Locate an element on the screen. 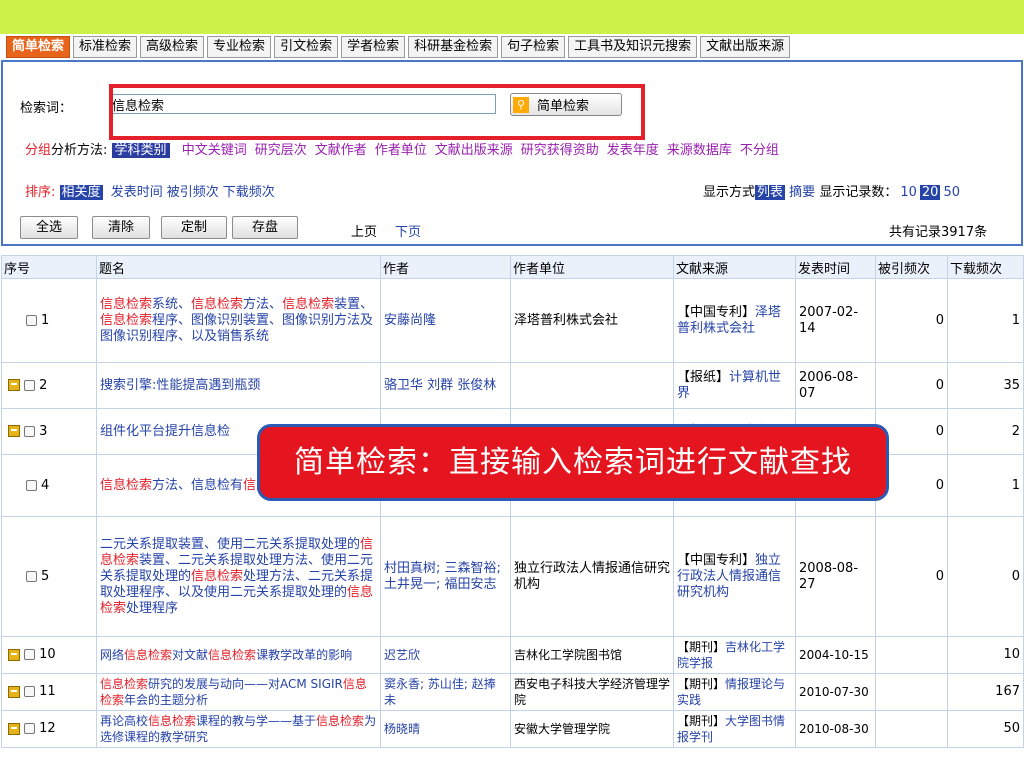  tab-8: 工具书及知识元搜索 is located at coordinates (633, 47).